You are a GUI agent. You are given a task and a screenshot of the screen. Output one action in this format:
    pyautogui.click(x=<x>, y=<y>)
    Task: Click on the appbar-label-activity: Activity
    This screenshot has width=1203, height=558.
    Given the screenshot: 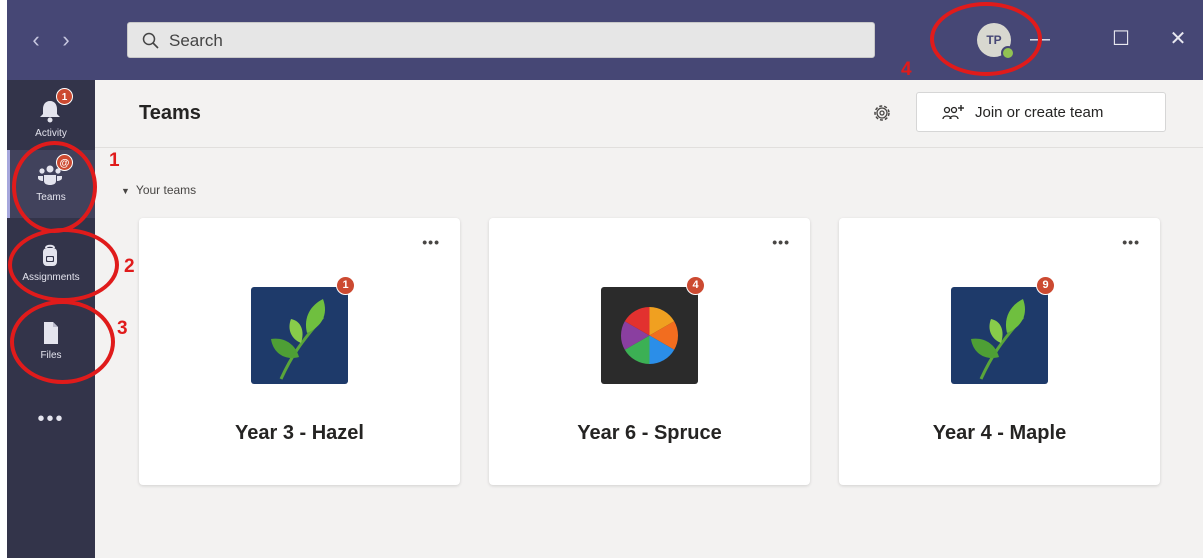 What is the action you would take?
    pyautogui.click(x=51, y=133)
    